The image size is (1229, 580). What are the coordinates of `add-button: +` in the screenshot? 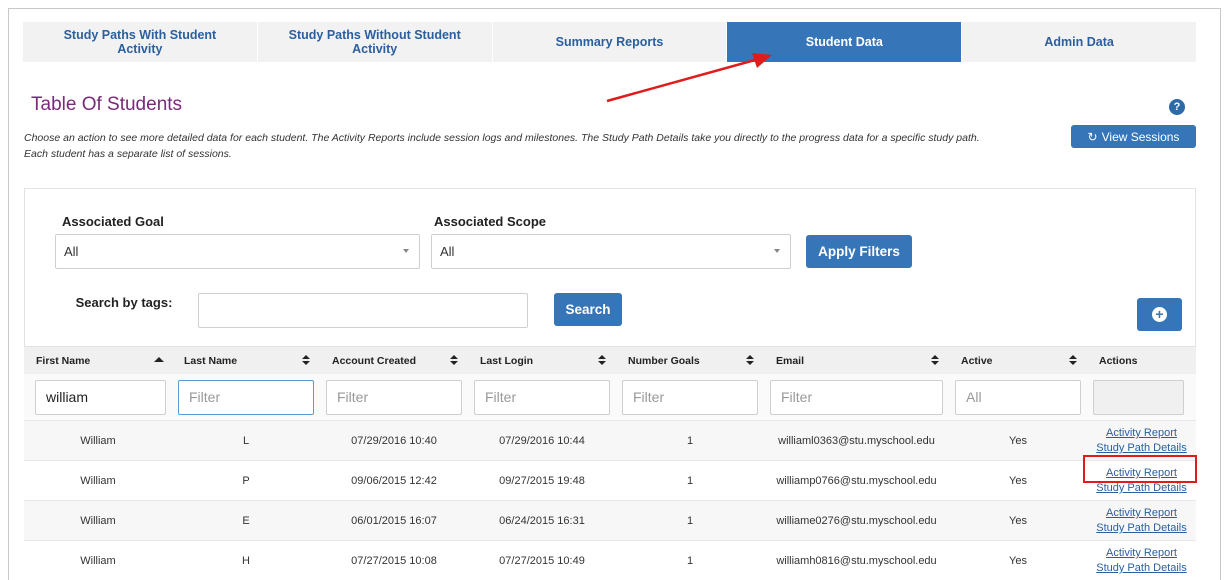 It's located at (1159, 314).